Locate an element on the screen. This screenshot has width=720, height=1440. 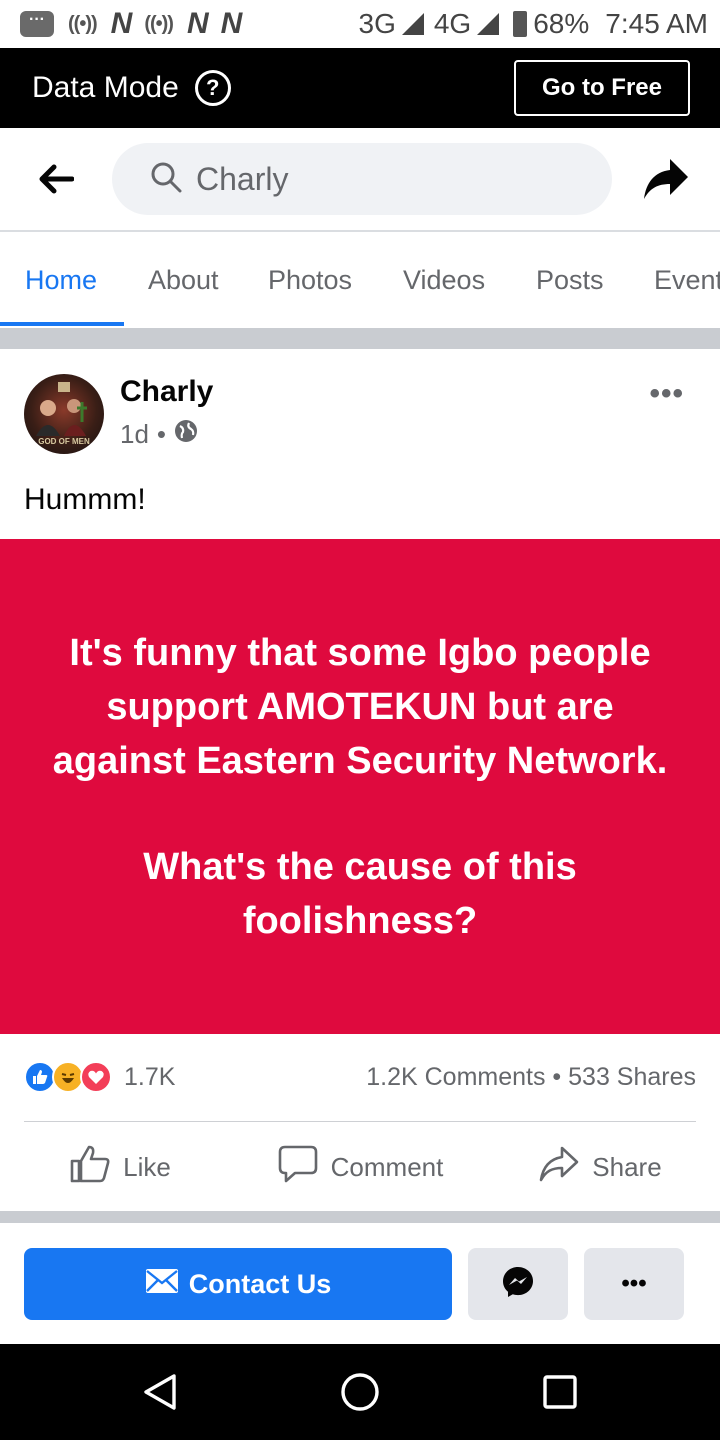
reaction-count: 1.7K is located at coordinates (150, 1076).